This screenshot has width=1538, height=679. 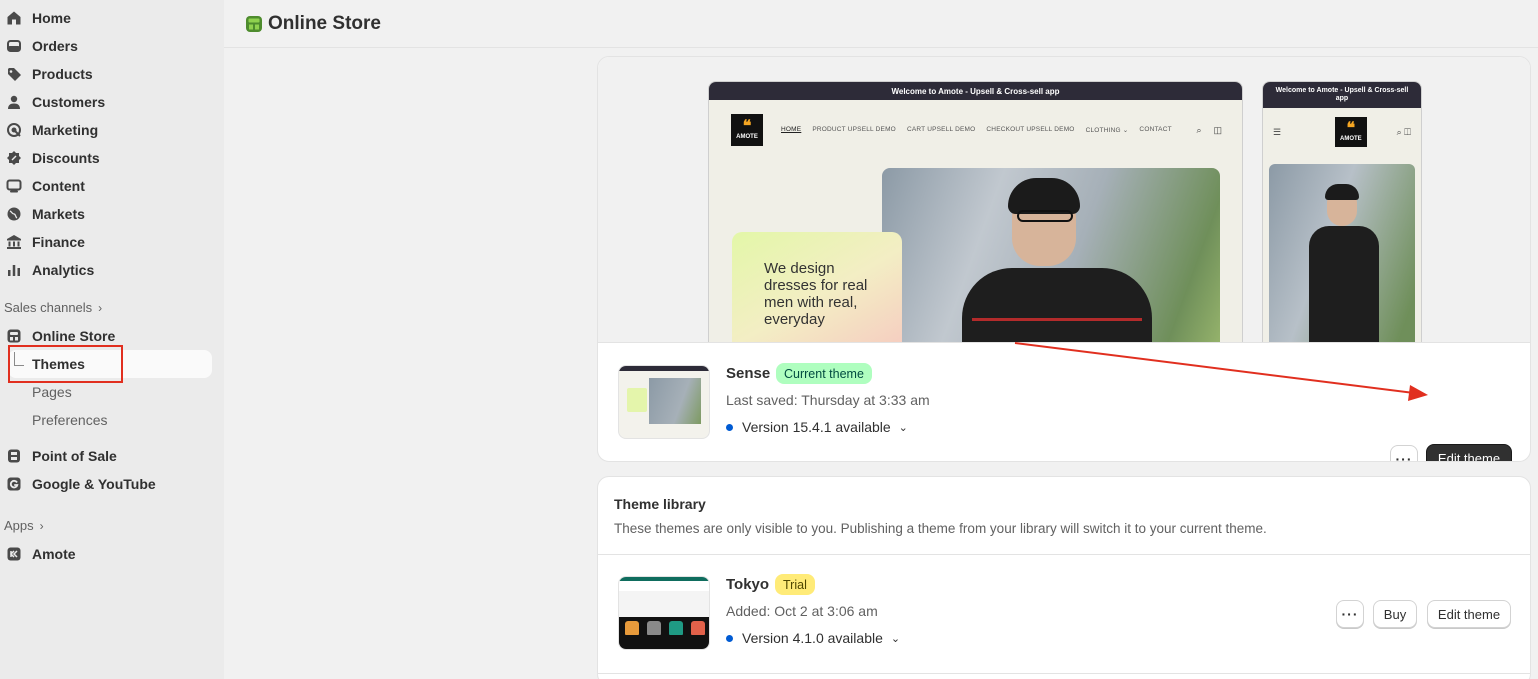 What do you see at coordinates (14, 270) in the screenshot?
I see `bar-chart-icon` at bounding box center [14, 270].